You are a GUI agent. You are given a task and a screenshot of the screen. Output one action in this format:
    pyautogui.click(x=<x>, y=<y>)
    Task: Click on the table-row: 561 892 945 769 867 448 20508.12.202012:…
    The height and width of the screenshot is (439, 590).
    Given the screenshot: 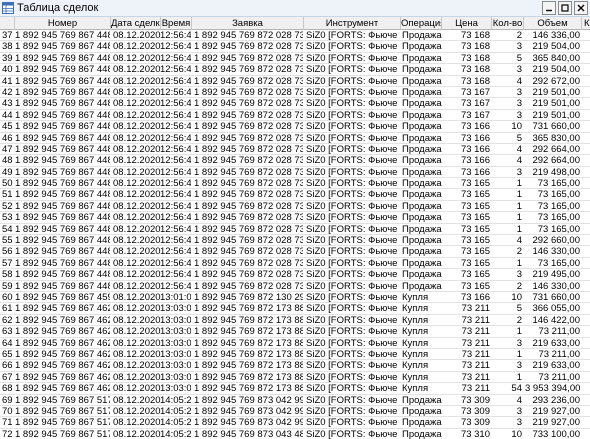 What is the action you would take?
    pyautogui.click(x=295, y=252)
    